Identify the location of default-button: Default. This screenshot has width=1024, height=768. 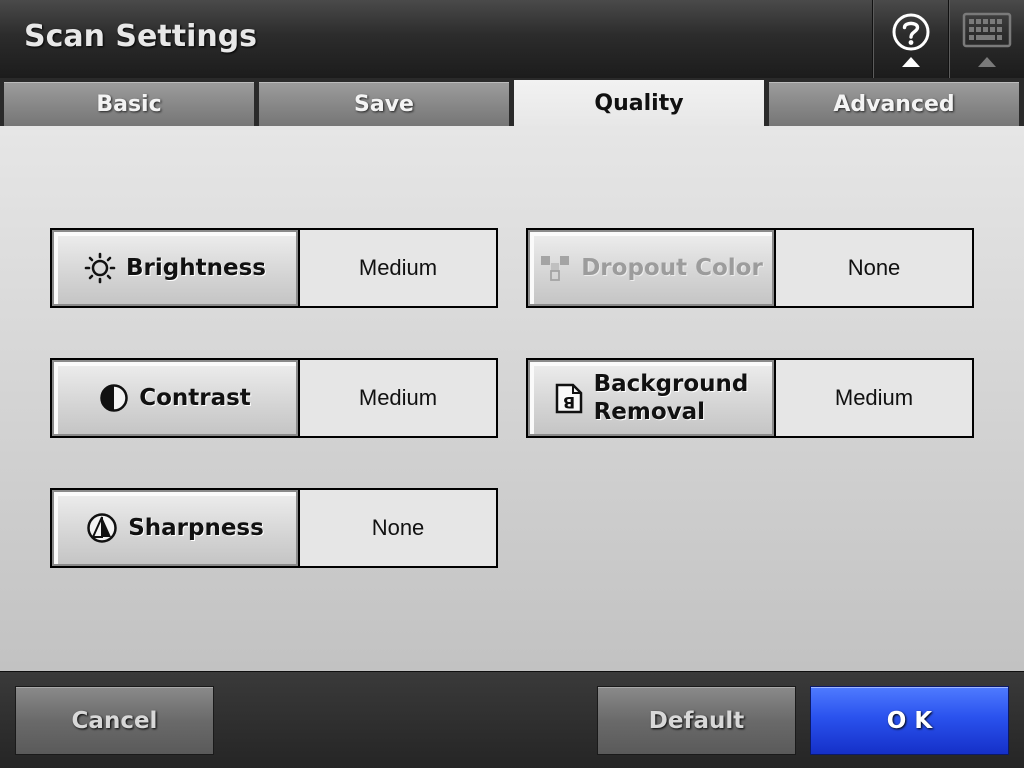
(696, 720).